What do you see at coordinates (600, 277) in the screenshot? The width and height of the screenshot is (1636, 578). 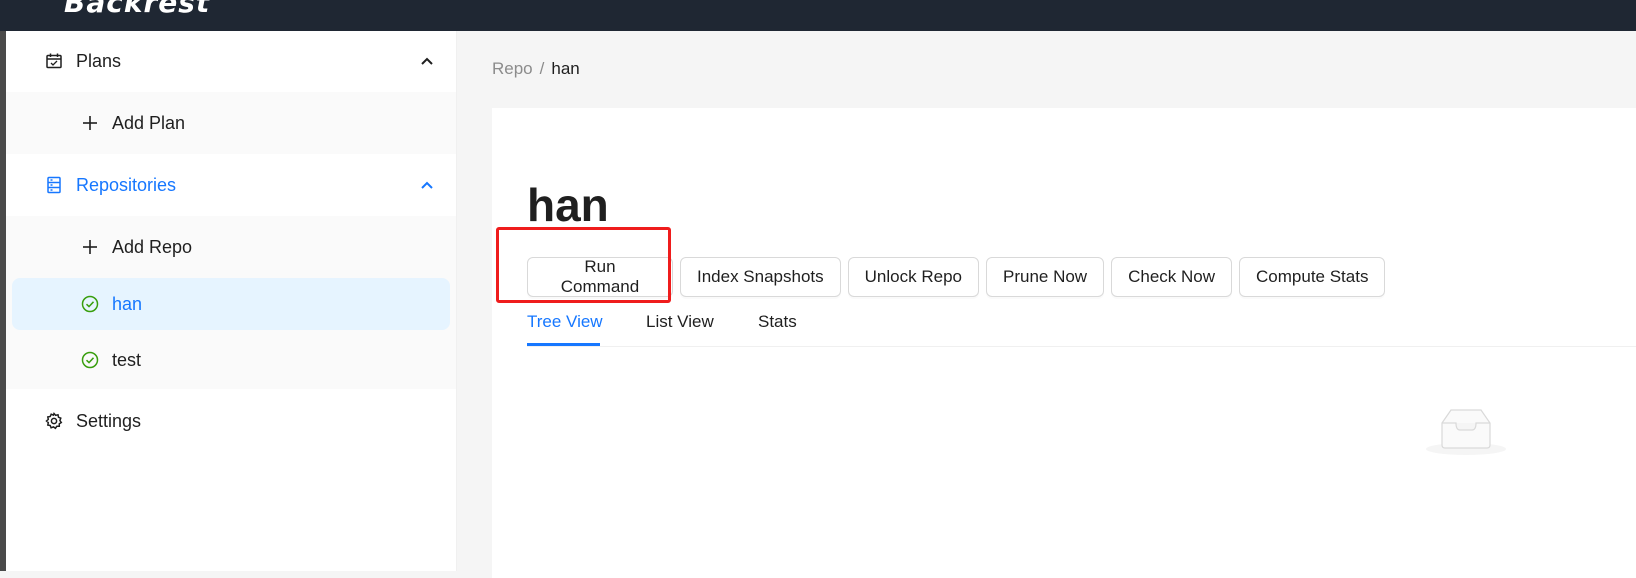 I see `run-command-button: Run Command` at bounding box center [600, 277].